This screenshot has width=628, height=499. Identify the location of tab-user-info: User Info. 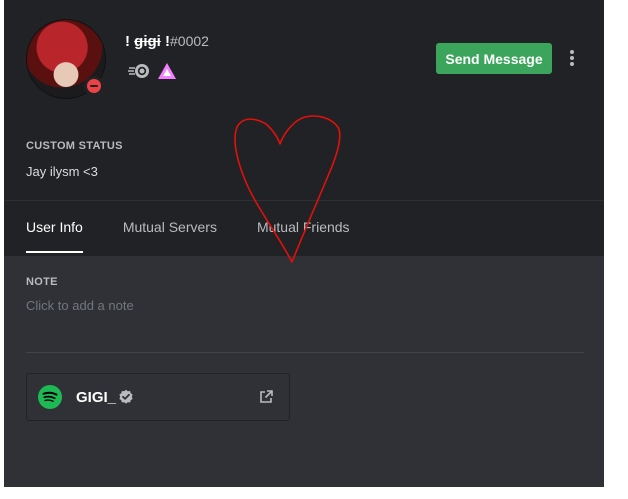
(54, 236).